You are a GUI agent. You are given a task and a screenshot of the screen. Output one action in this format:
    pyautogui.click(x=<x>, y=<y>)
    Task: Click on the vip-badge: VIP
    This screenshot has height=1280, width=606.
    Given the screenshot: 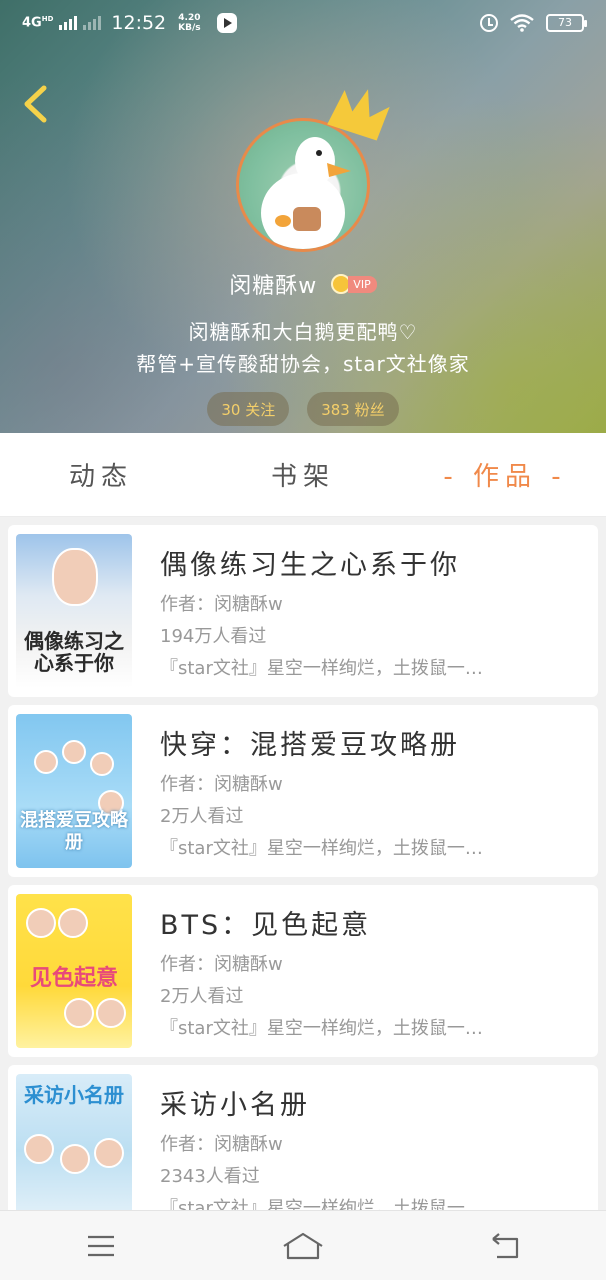 What is the action you would take?
    pyautogui.click(x=354, y=284)
    